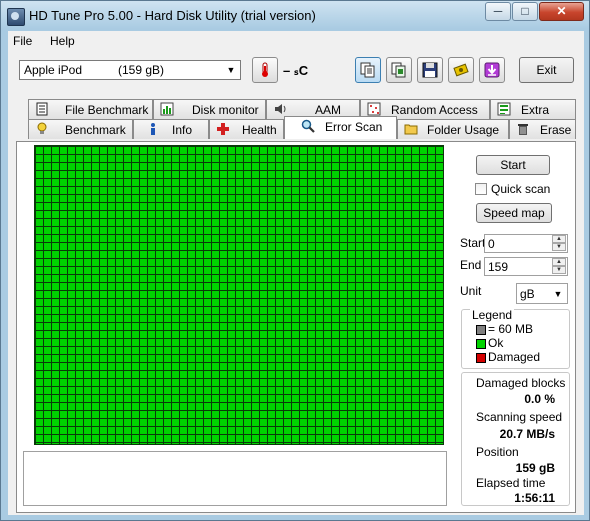  What do you see at coordinates (374, 109) in the screenshot?
I see `random-access-icon` at bounding box center [374, 109].